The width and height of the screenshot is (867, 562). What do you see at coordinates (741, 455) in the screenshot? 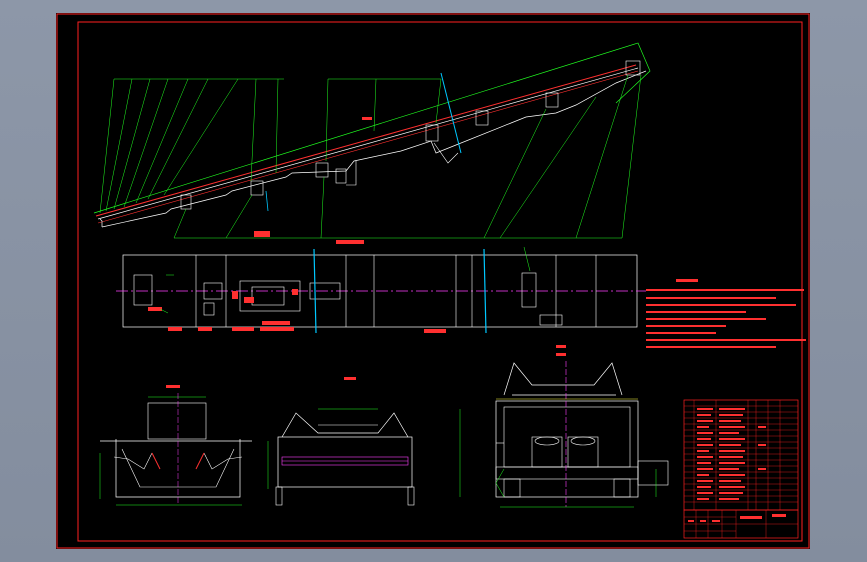
I see `bill-of-materials` at bounding box center [741, 455].